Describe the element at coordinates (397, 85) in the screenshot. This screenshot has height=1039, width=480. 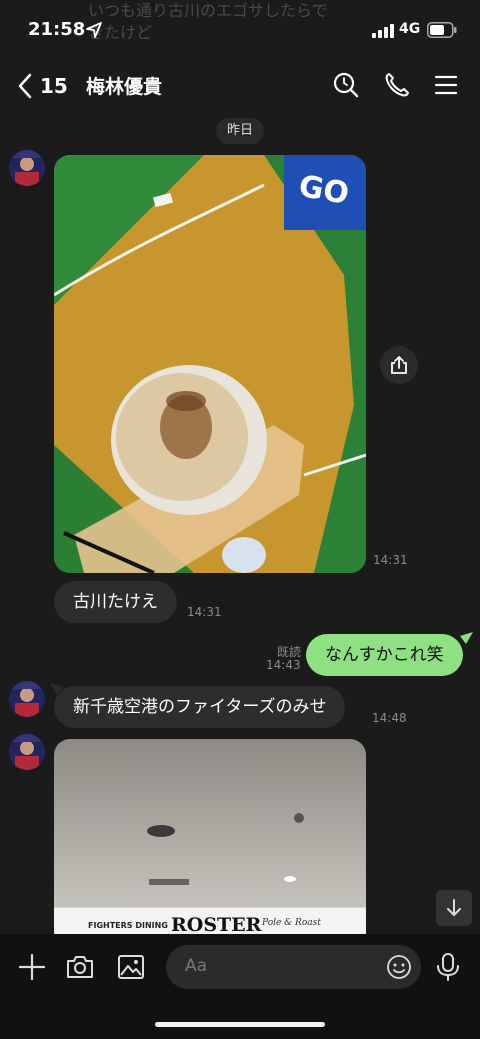
I see `phone-icon` at that location.